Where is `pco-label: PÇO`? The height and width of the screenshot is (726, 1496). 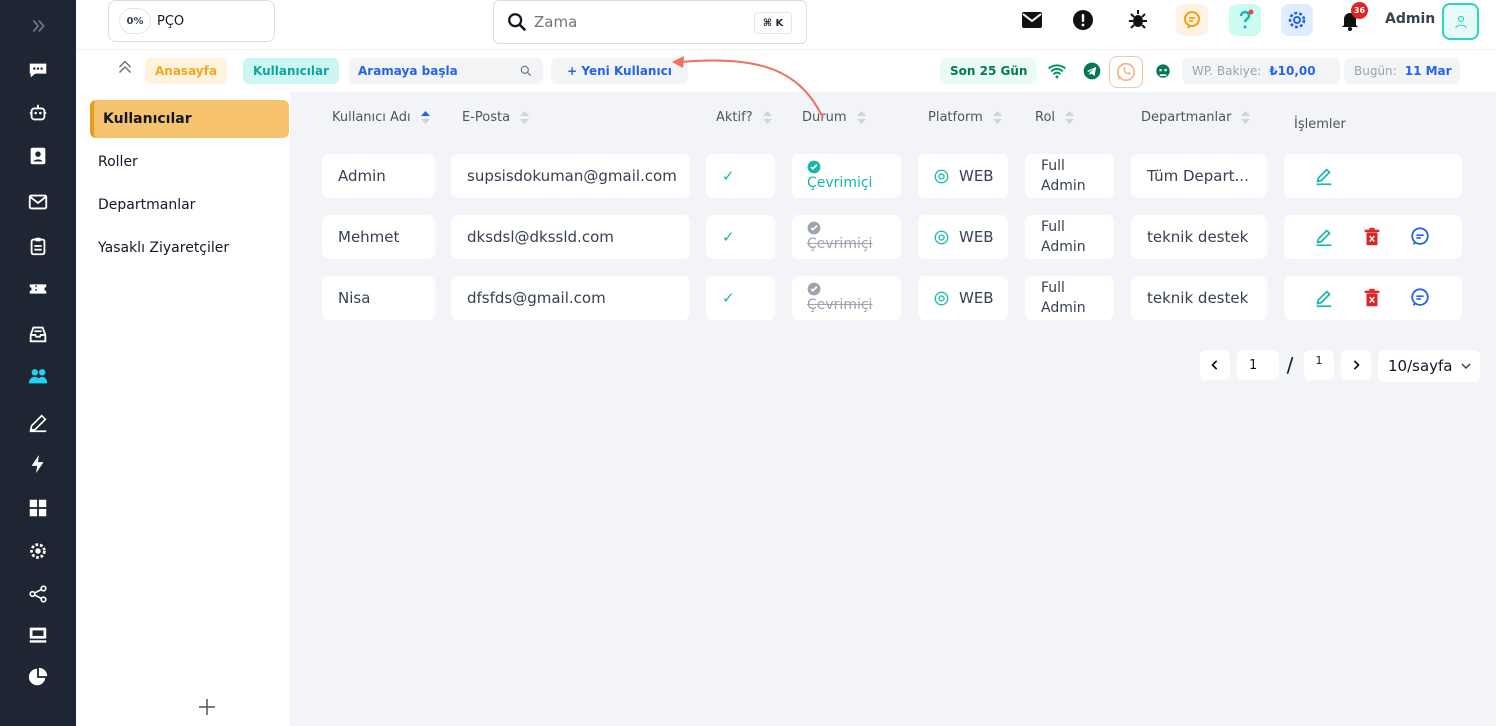
pco-label: PÇO is located at coordinates (171, 21).